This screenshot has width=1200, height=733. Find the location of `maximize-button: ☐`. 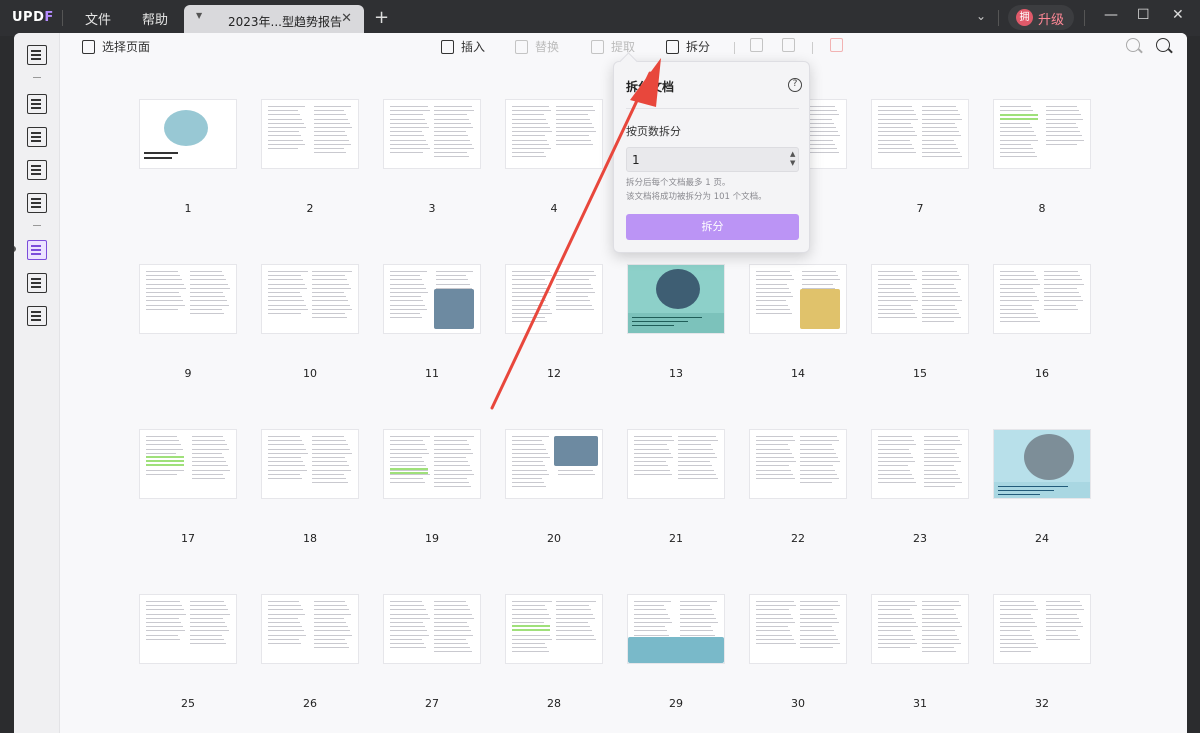

maximize-button: ☐ is located at coordinates (1143, 15).